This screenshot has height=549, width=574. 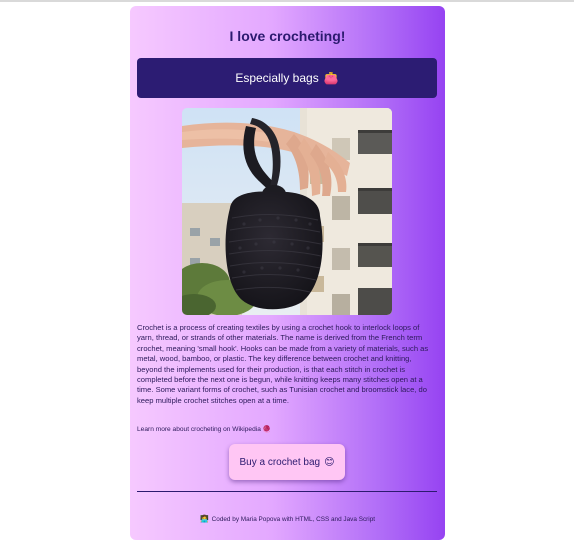 I want to click on yarn-icon: 🧶, so click(x=266, y=429).